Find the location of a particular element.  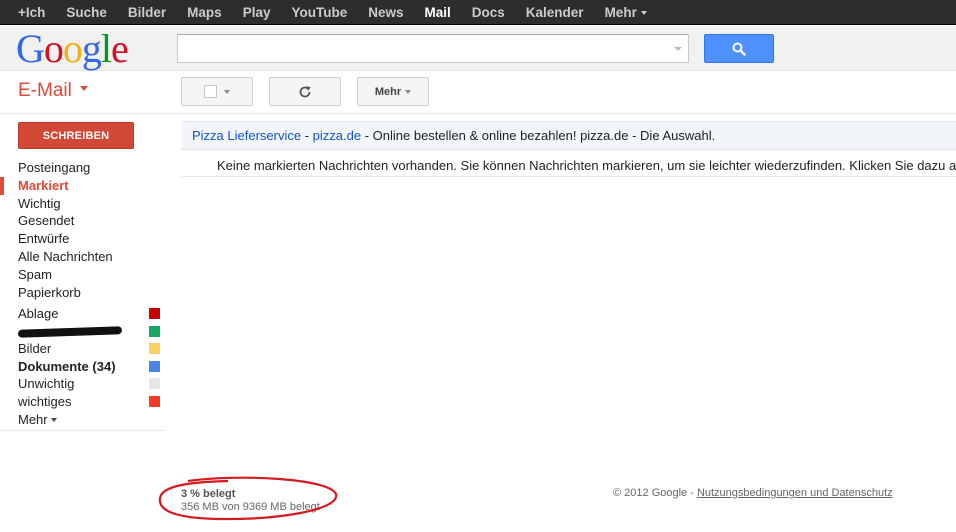

toolbar-divider is located at coordinates (478, 113).